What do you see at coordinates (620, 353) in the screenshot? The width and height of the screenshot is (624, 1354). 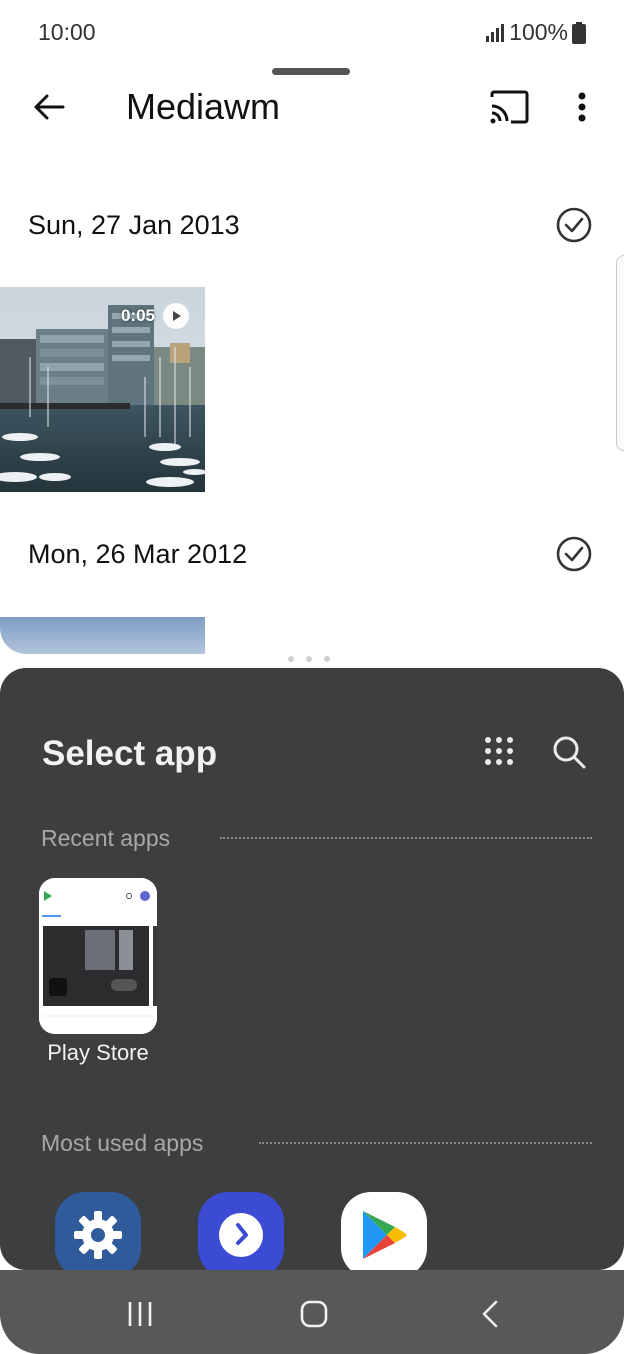 I see `edge-panel-handle` at bounding box center [620, 353].